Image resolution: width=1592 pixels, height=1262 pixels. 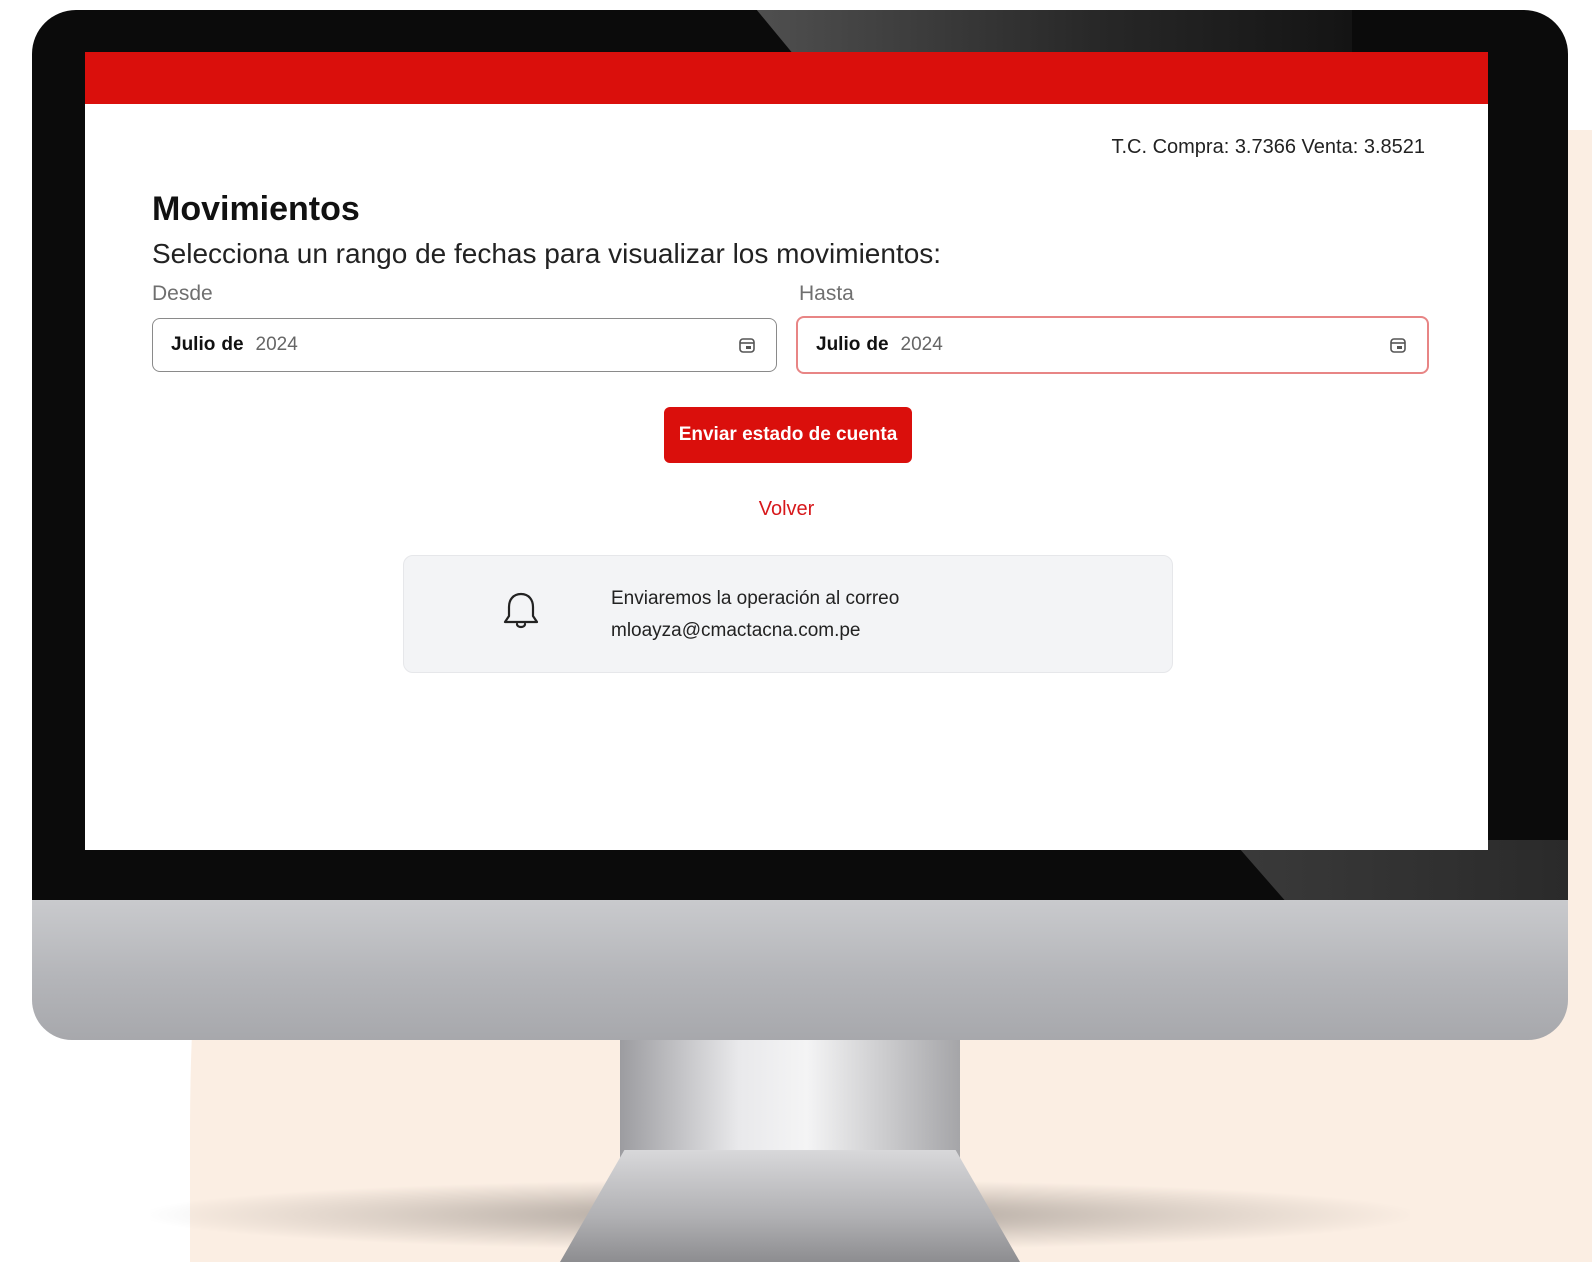 What do you see at coordinates (276, 344) in the screenshot?
I see `from-year: 2024` at bounding box center [276, 344].